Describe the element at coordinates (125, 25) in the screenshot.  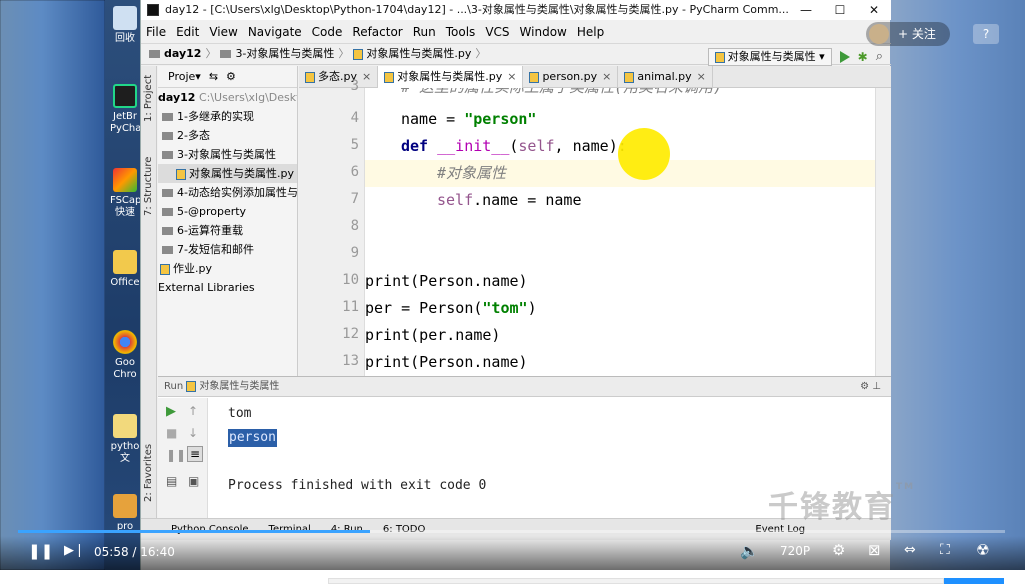
I see `desktop-icon-recycle: 回收` at that location.